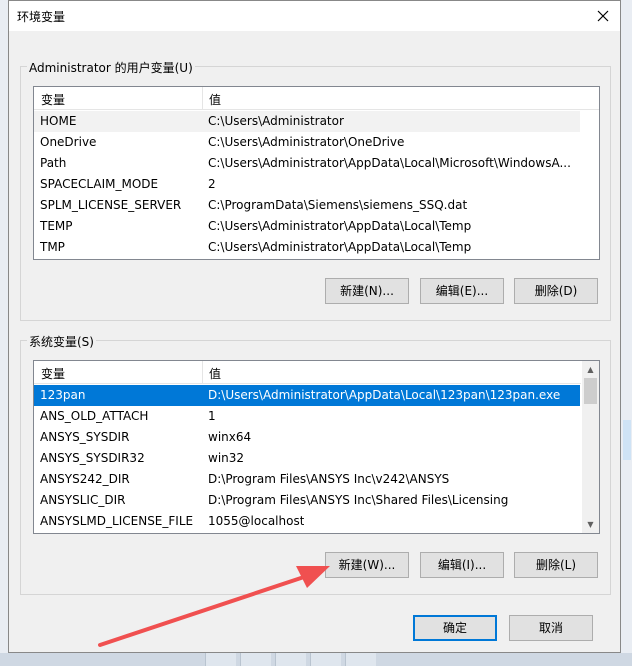 The image size is (632, 666). Describe the element at coordinates (68, 142) in the screenshot. I see `var-name: OneDrive` at that location.